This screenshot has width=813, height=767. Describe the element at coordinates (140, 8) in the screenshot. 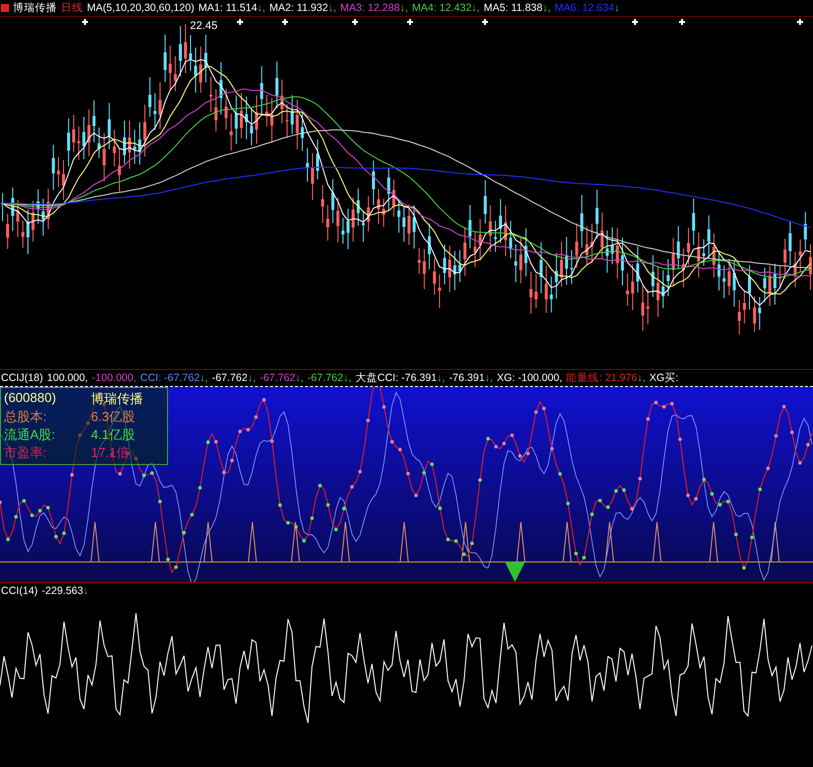

I see `indicator-name: MA(5,10,20,30,60,120)` at that location.